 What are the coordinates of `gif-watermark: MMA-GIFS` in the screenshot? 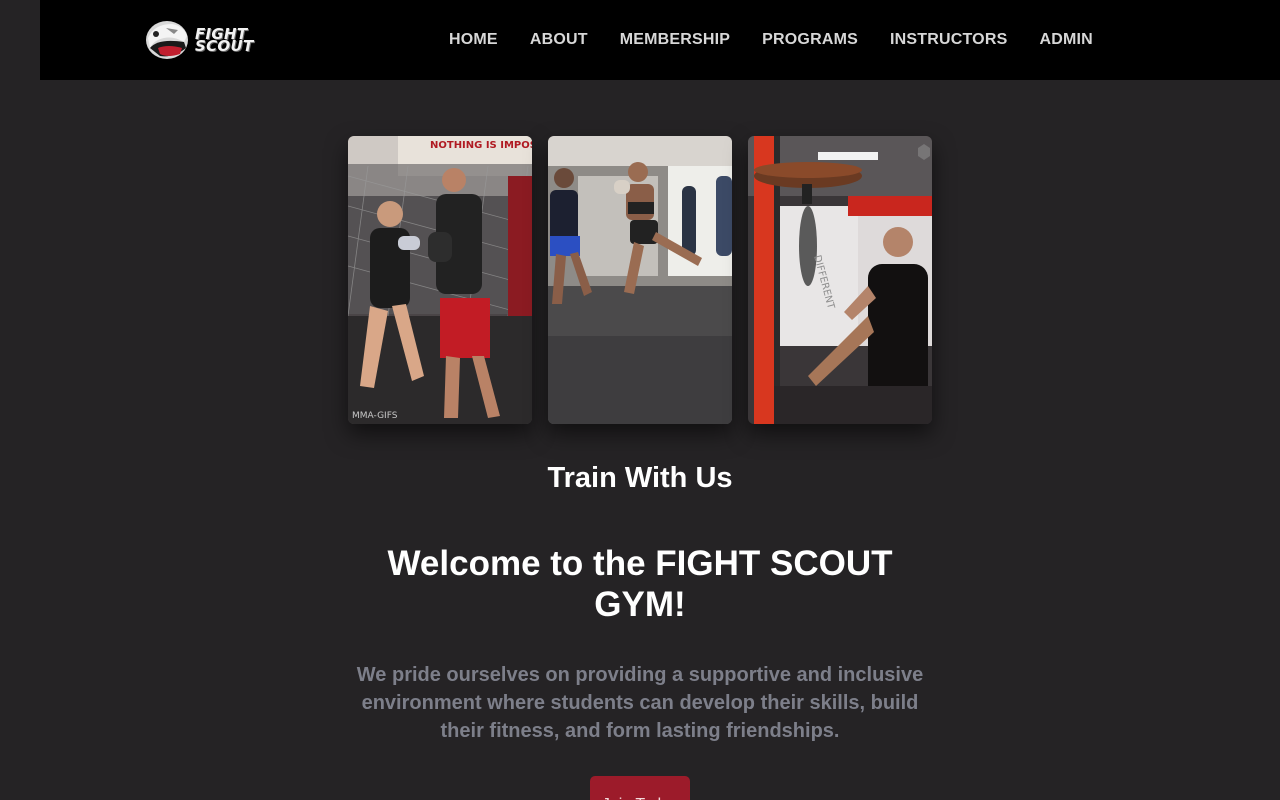 It's located at (375, 416).